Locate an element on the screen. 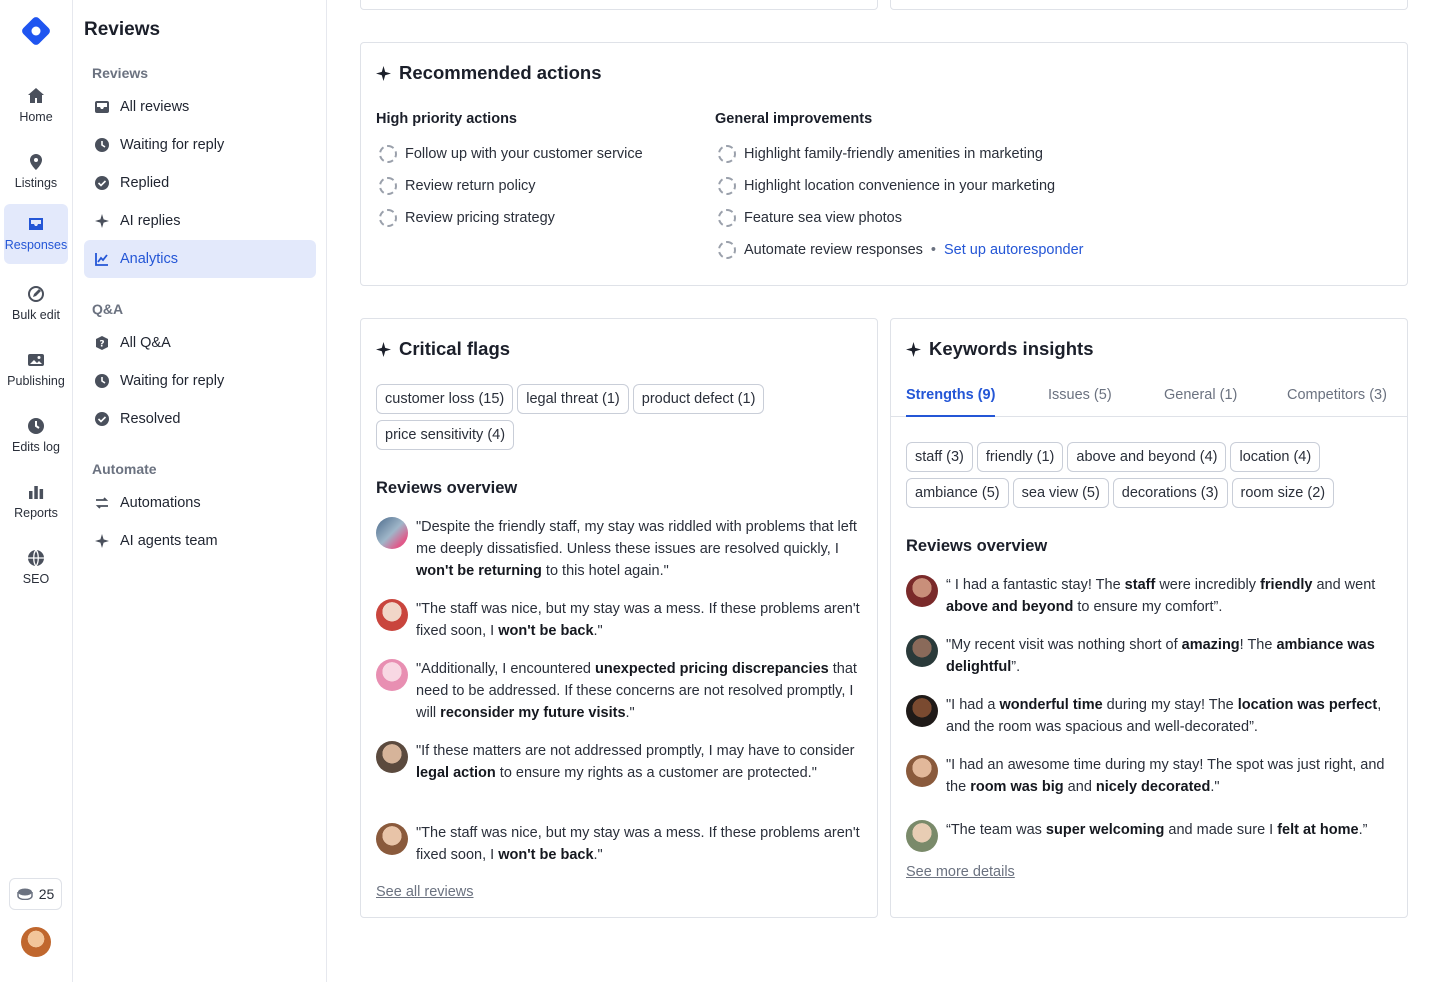  rail-item-home: Home is located at coordinates (36, 106).